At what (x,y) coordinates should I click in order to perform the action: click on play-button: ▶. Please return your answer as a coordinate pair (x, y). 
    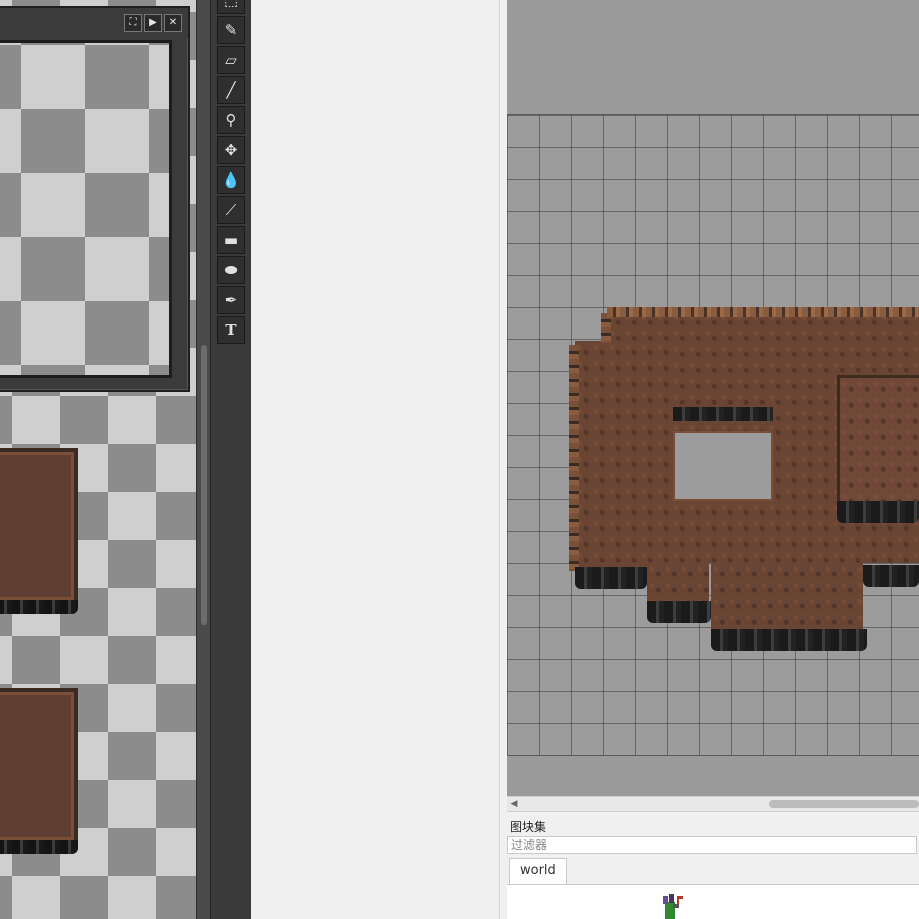
    Looking at the image, I should click on (153, 23).